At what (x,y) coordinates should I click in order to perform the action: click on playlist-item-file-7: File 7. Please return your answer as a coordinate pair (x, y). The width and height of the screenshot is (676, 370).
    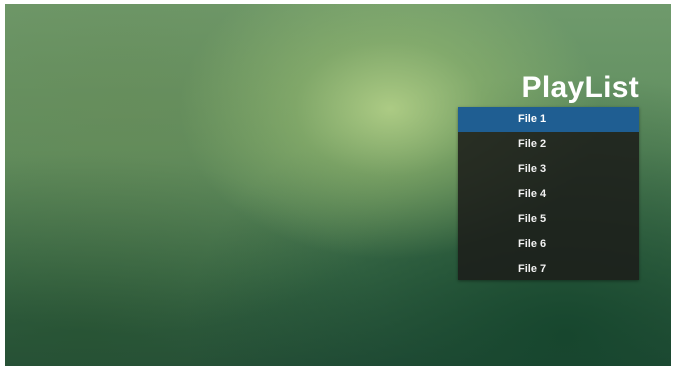
    Looking at the image, I should click on (548, 269).